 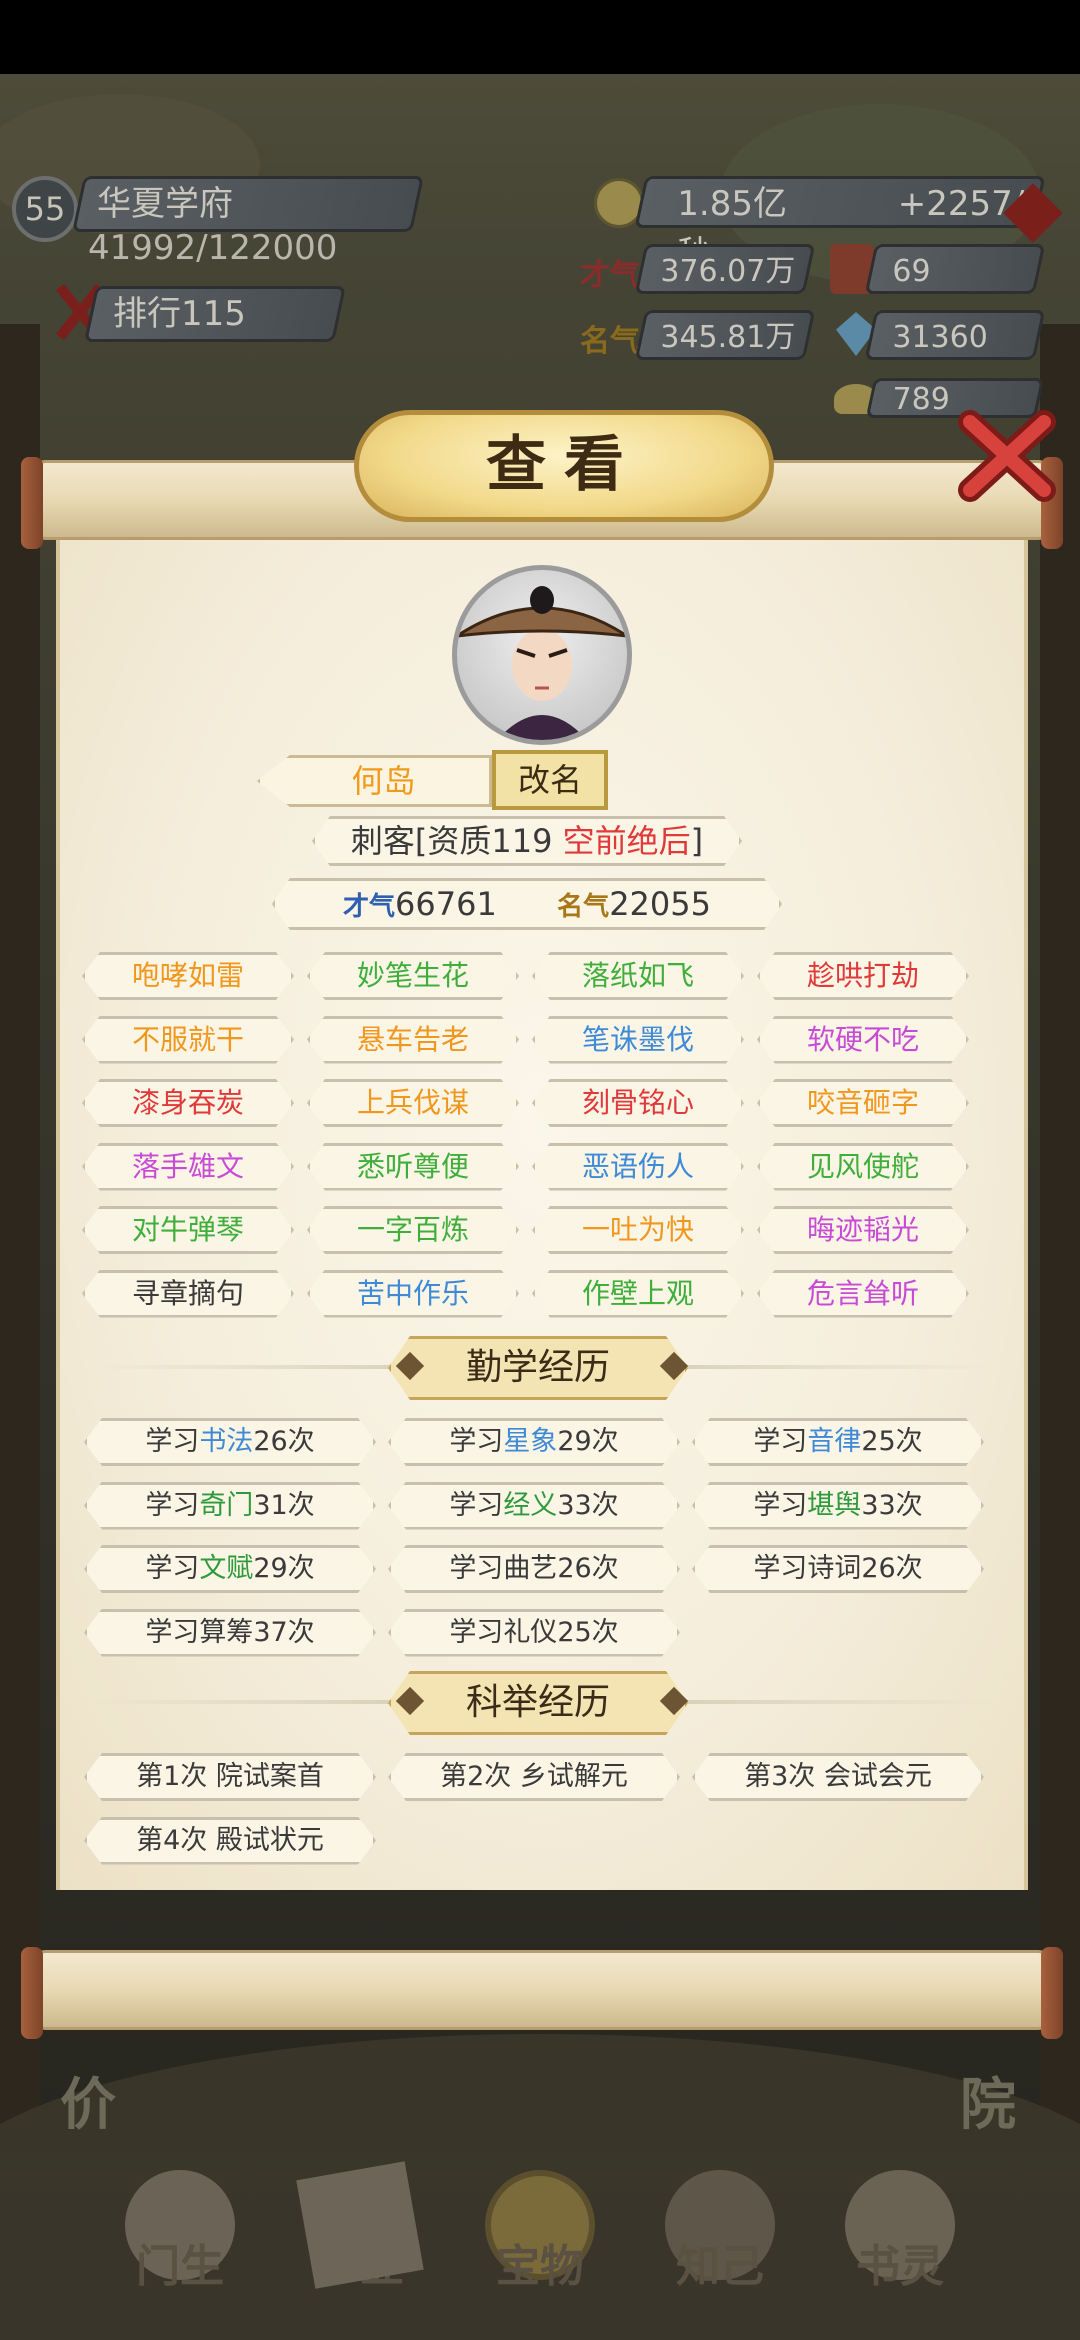 What do you see at coordinates (728, 337) in the screenshot?
I see `fame-value: 345.81万` at bounding box center [728, 337].